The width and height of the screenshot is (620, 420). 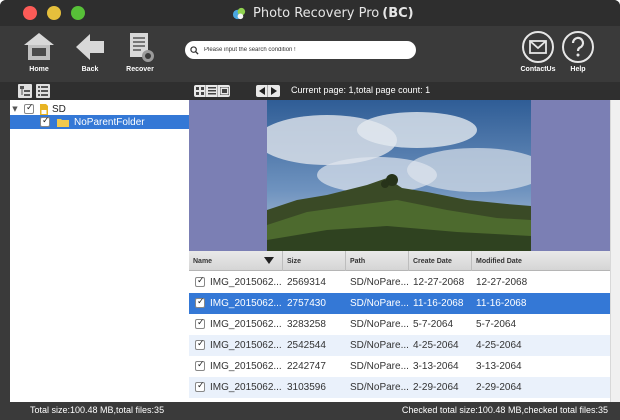 I want to click on cell-modified: 4-25-2064, so click(x=499, y=345).